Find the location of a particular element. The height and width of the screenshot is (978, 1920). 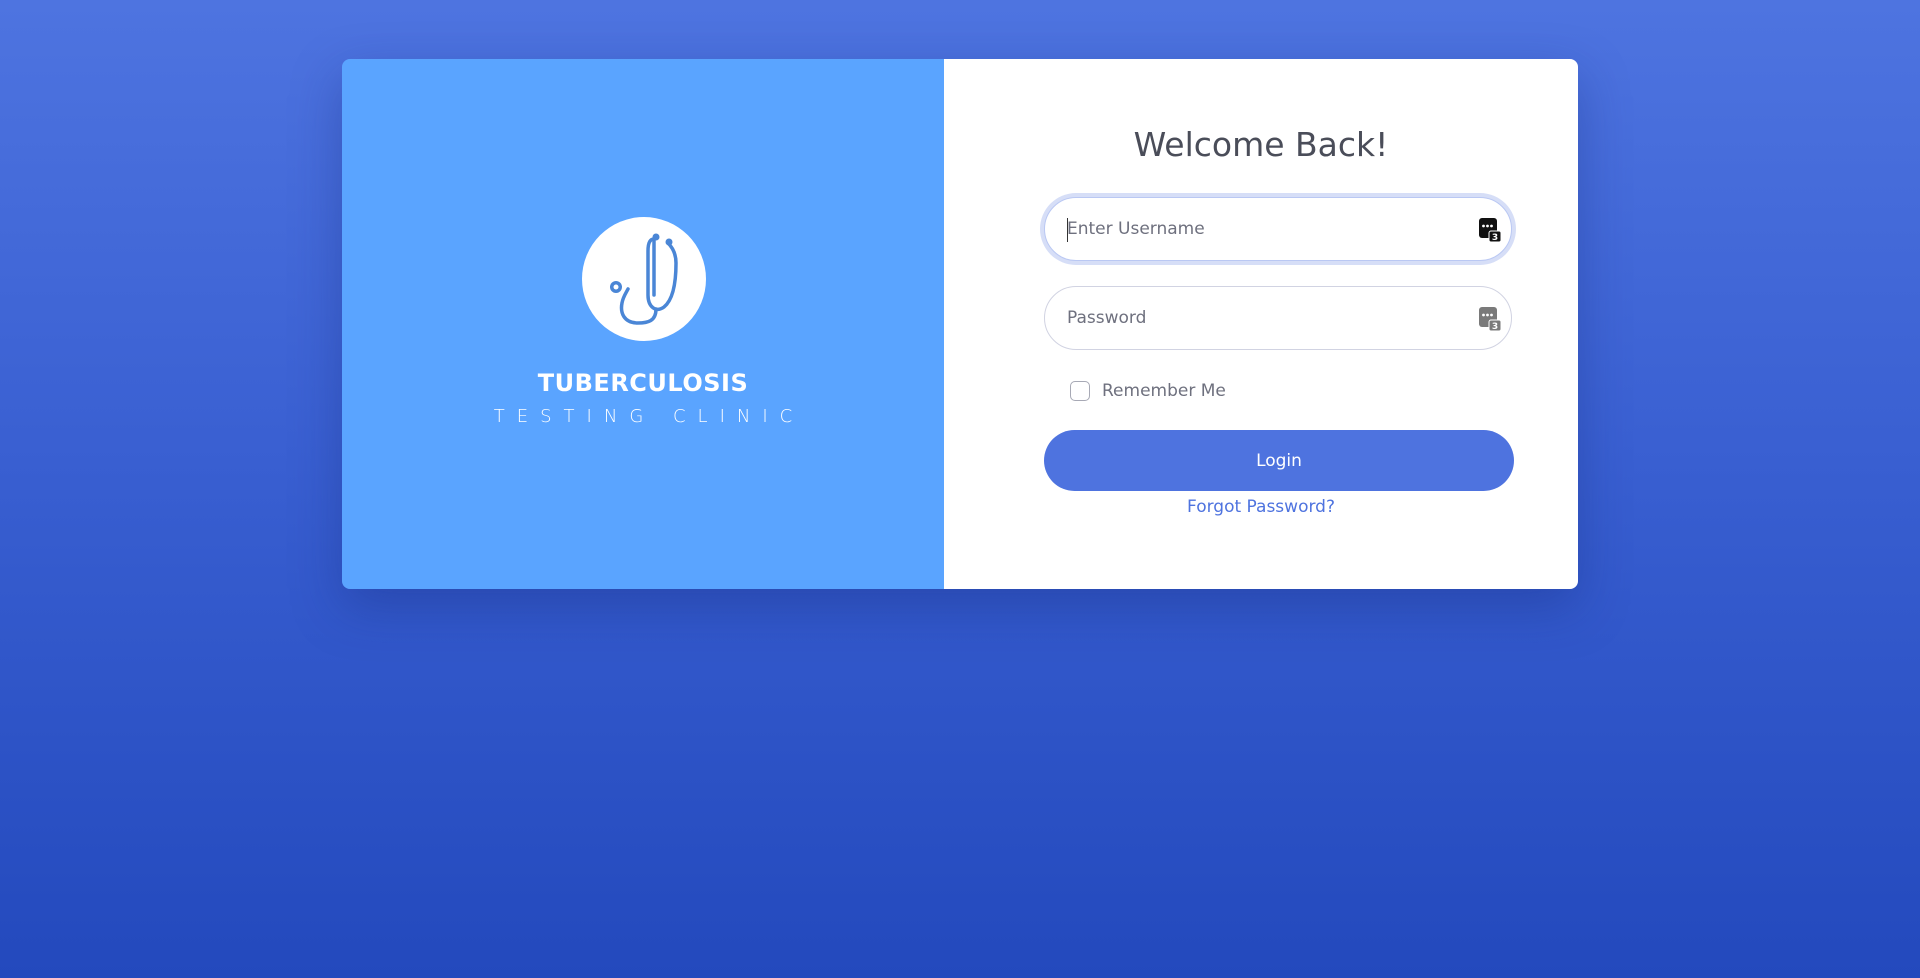

page-title: Welcome Back! is located at coordinates (1261, 144).